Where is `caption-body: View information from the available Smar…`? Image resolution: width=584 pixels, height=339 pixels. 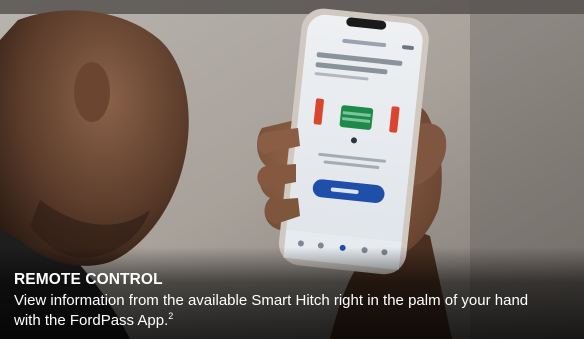 caption-body: View information from the available Smar… is located at coordinates (274, 311).